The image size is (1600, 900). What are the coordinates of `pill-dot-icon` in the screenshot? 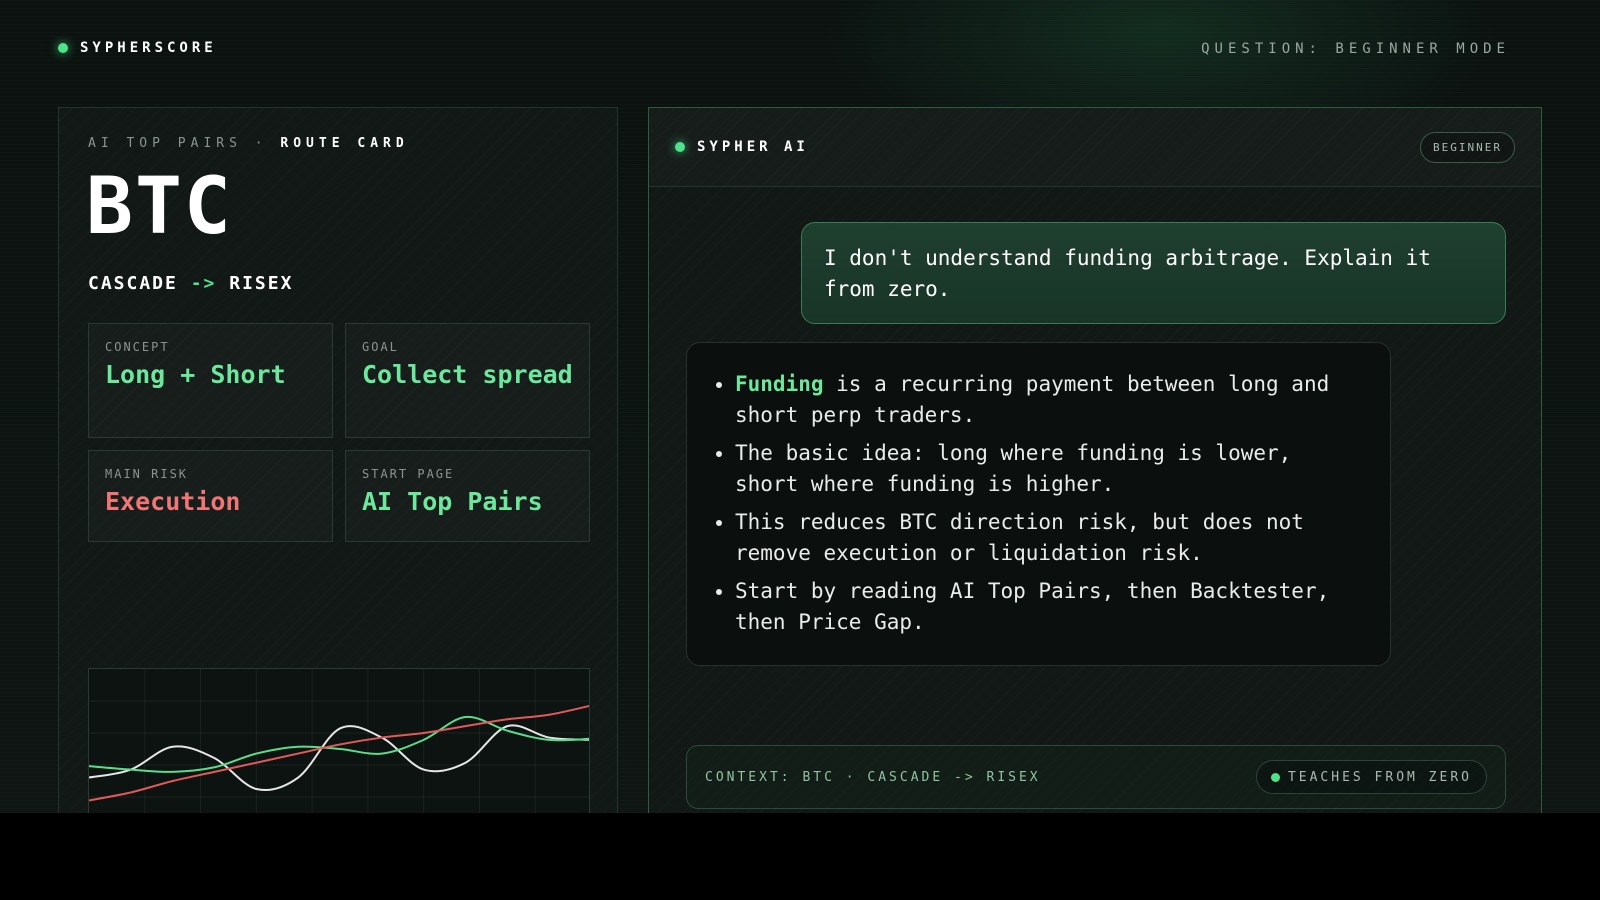 It's located at (1275, 777).